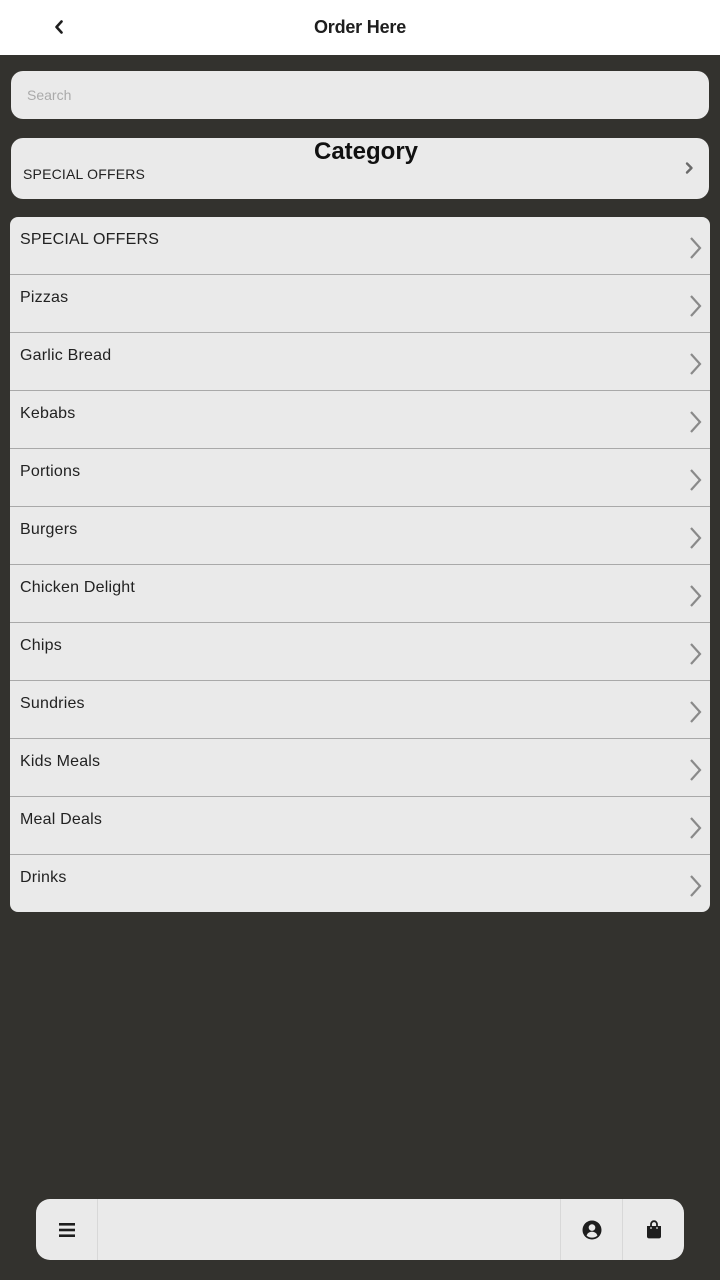 Image resolution: width=720 pixels, height=1280 pixels. Describe the element at coordinates (360, 535) in the screenshot. I see `category-list-item: Burgers` at that location.